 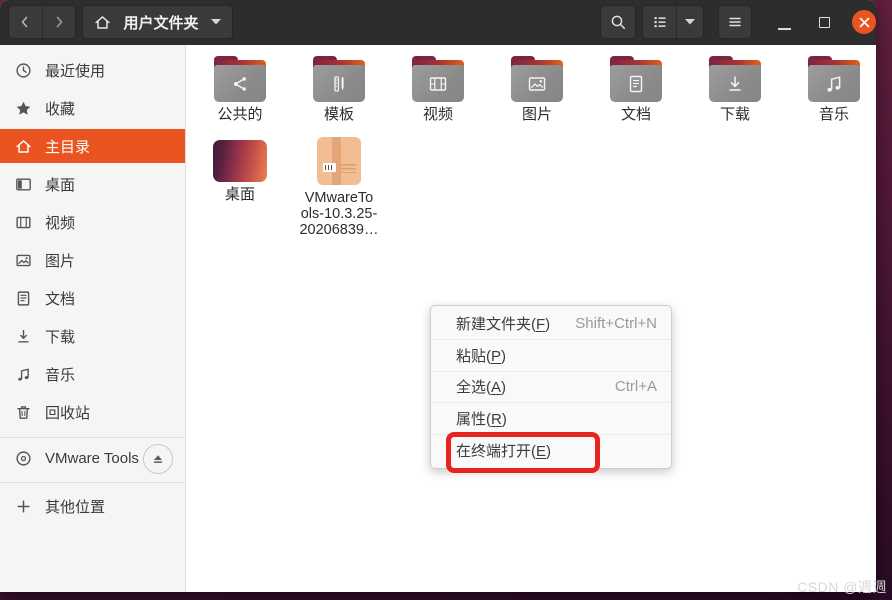 I want to click on folder-templates: 模板, so click(x=339, y=89).